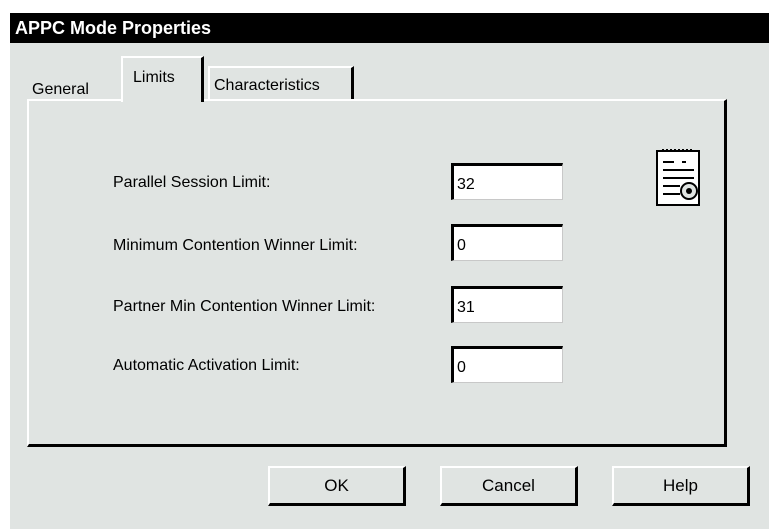 The height and width of the screenshot is (529, 769). I want to click on min-contention-winner-limit-label: Minimum Contention Winner Limit:, so click(235, 245).